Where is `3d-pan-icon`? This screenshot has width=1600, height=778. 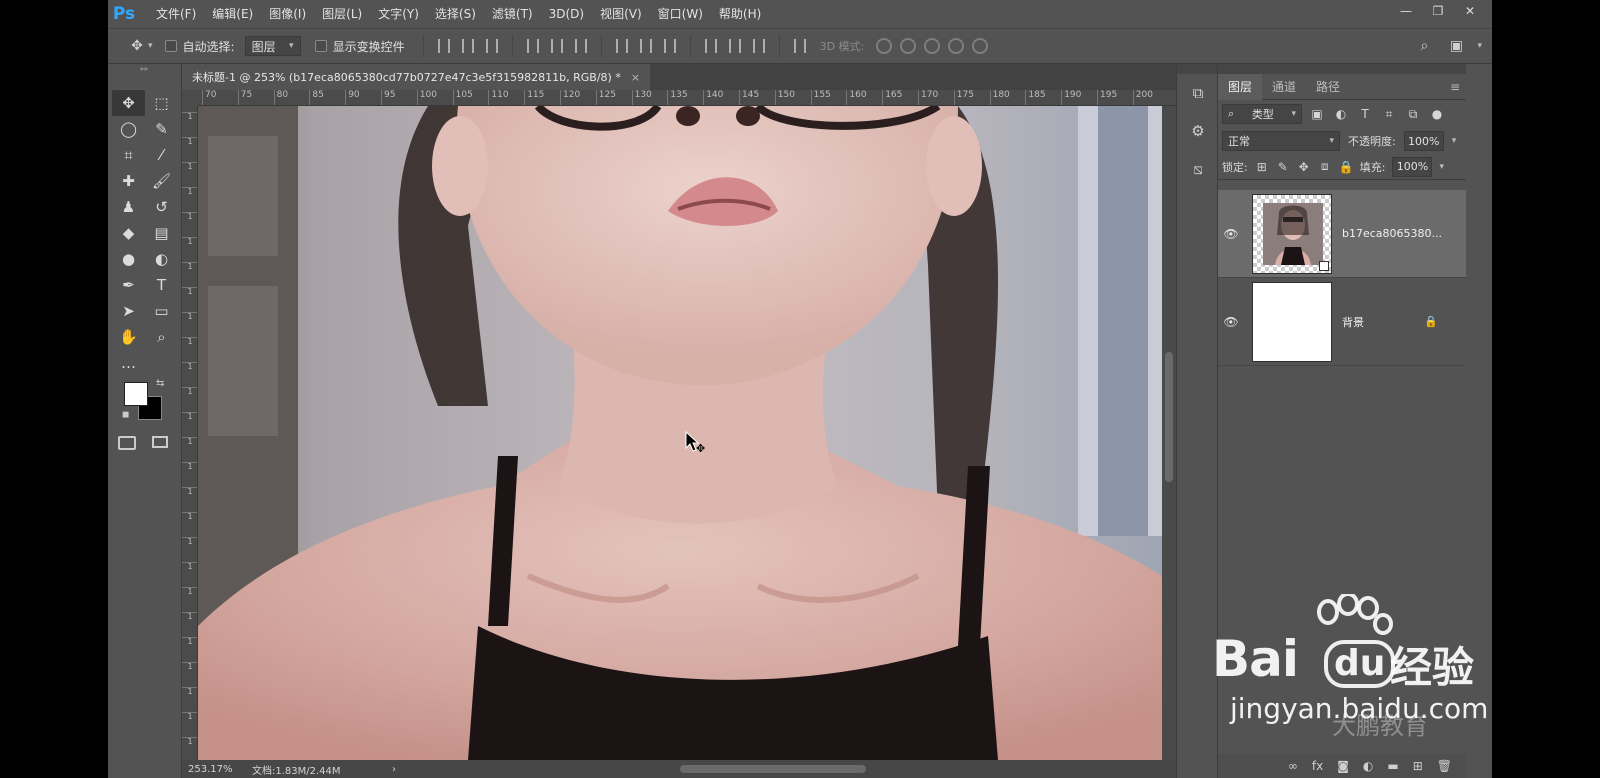
3d-pan-icon is located at coordinates (932, 46).